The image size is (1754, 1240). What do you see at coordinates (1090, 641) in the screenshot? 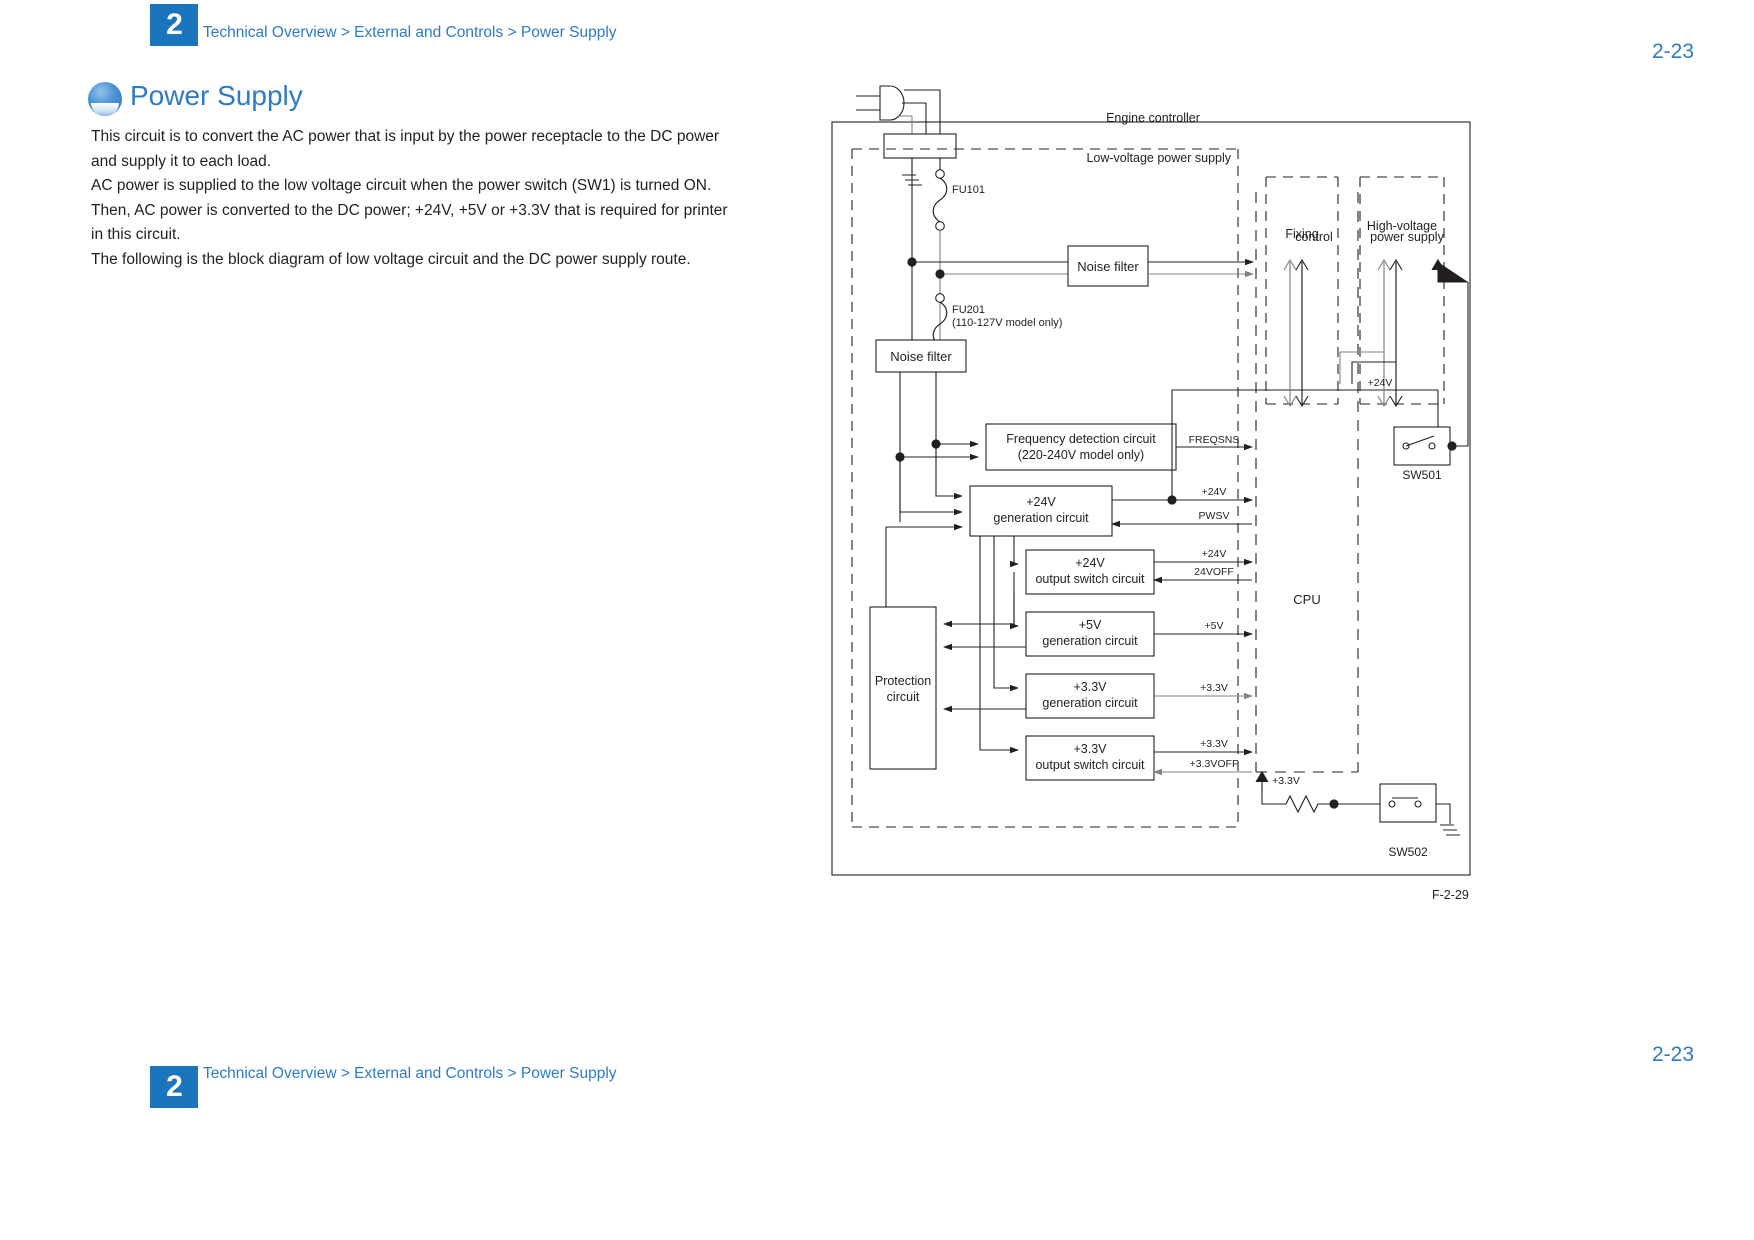
I see `gen-5v-label-line2: generation circuit` at bounding box center [1090, 641].